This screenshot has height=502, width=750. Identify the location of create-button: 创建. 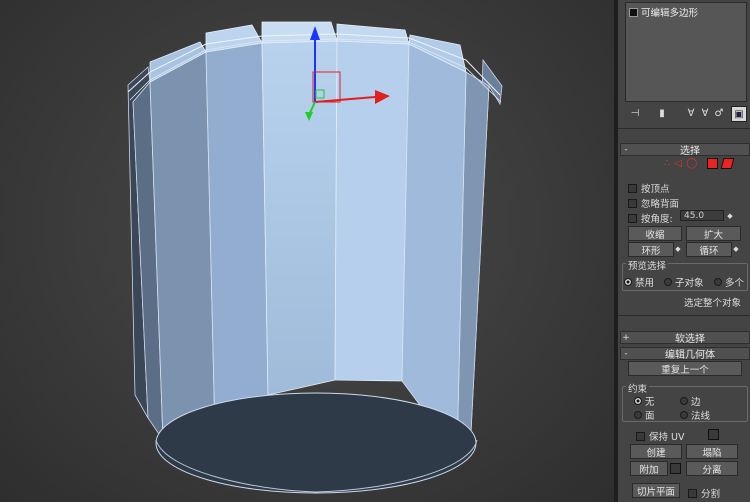
(656, 451).